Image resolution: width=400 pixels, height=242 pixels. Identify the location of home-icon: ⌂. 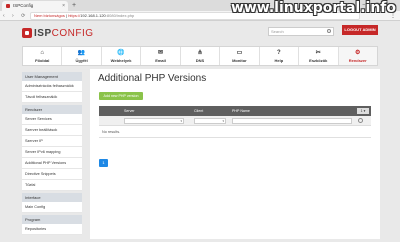
(42, 52).